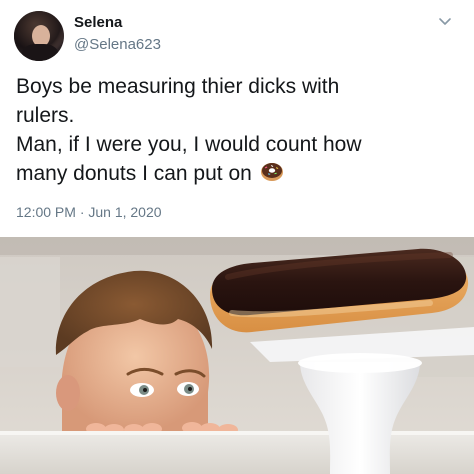 The height and width of the screenshot is (474, 474). What do you see at coordinates (98, 22) in the screenshot?
I see `display-name: Selena` at bounding box center [98, 22].